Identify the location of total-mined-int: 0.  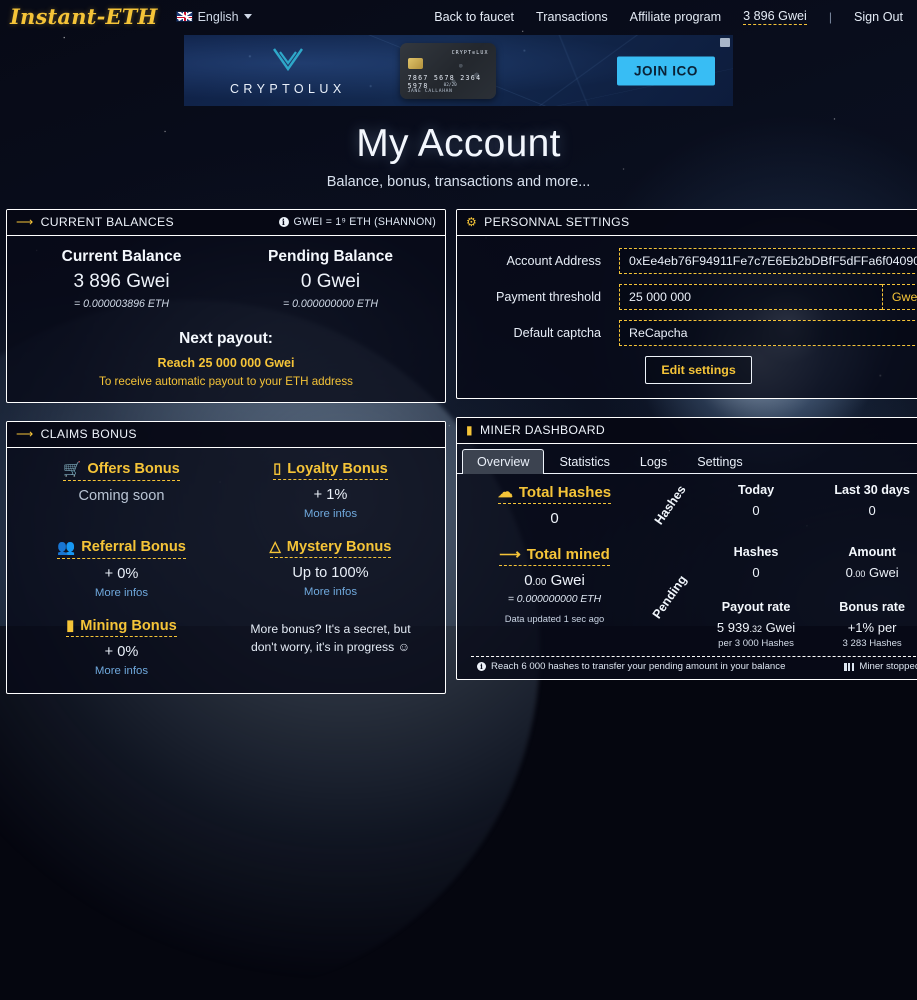
(528, 580).